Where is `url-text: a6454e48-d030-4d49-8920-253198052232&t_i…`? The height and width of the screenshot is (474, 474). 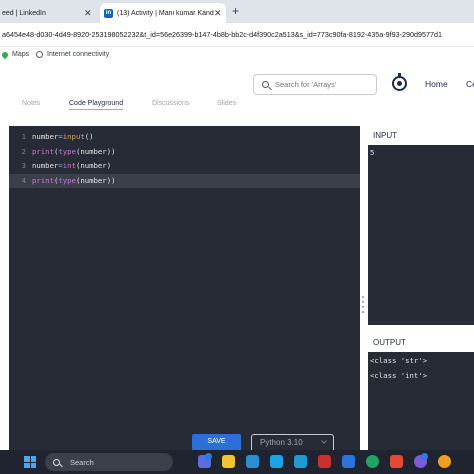
url-text: a6454e48-d030-4d49-8920-253198052232&t_i… is located at coordinates (222, 34).